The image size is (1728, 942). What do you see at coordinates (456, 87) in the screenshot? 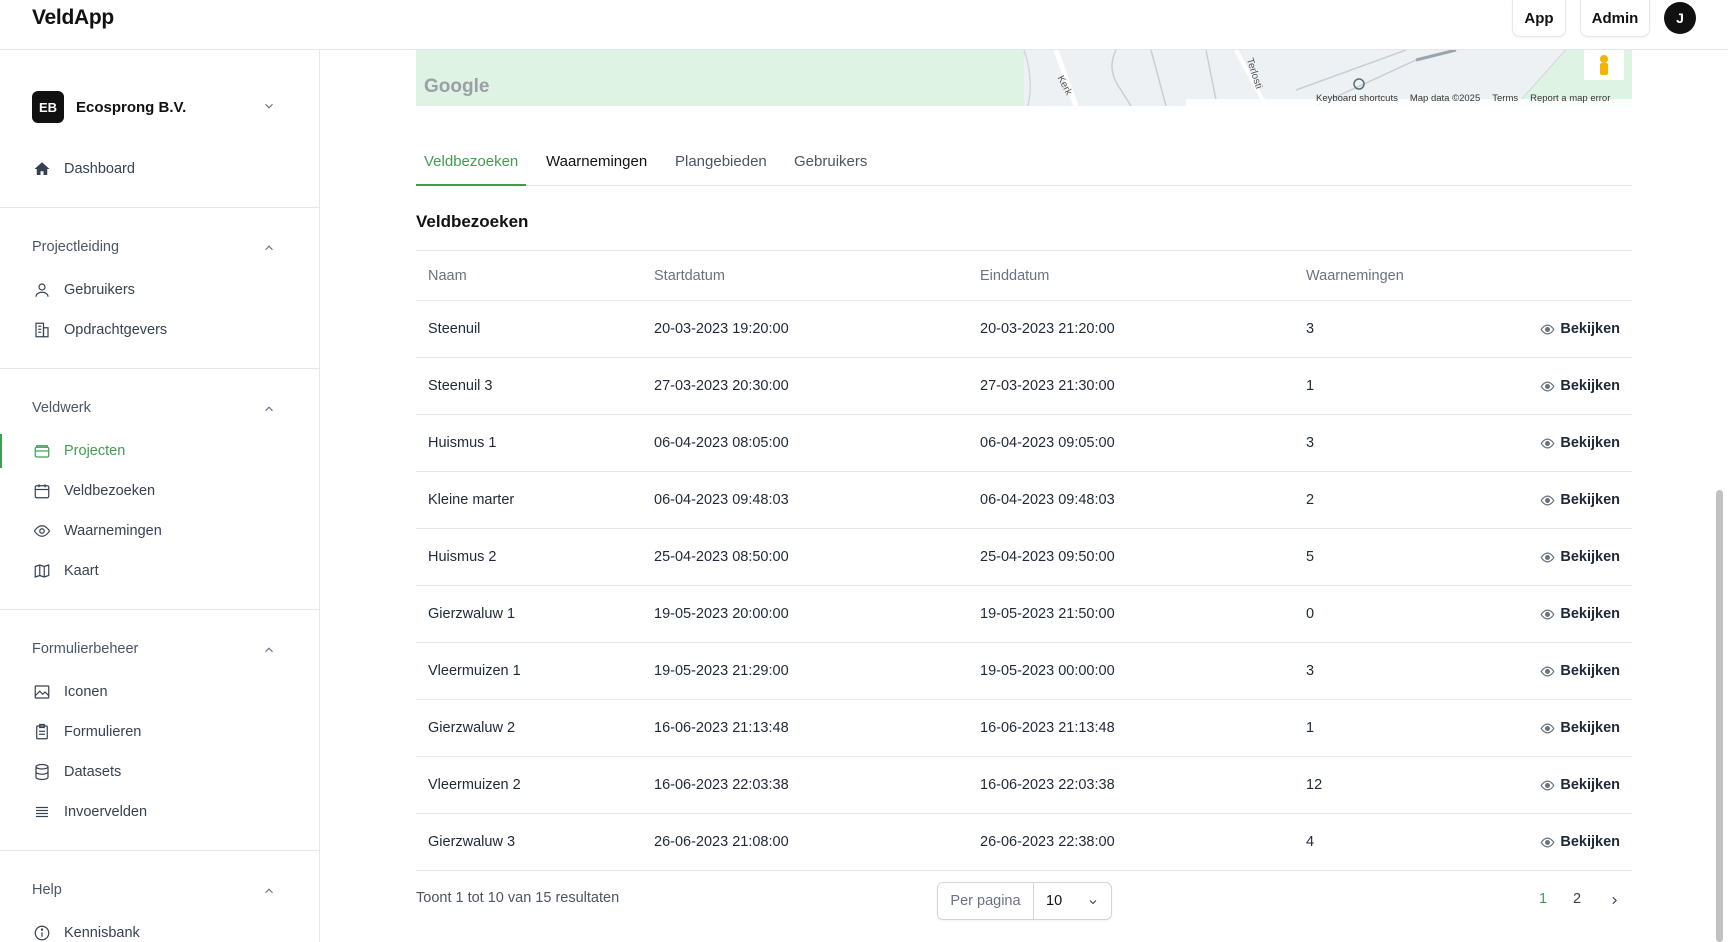
I see `google-logo: Google` at bounding box center [456, 87].